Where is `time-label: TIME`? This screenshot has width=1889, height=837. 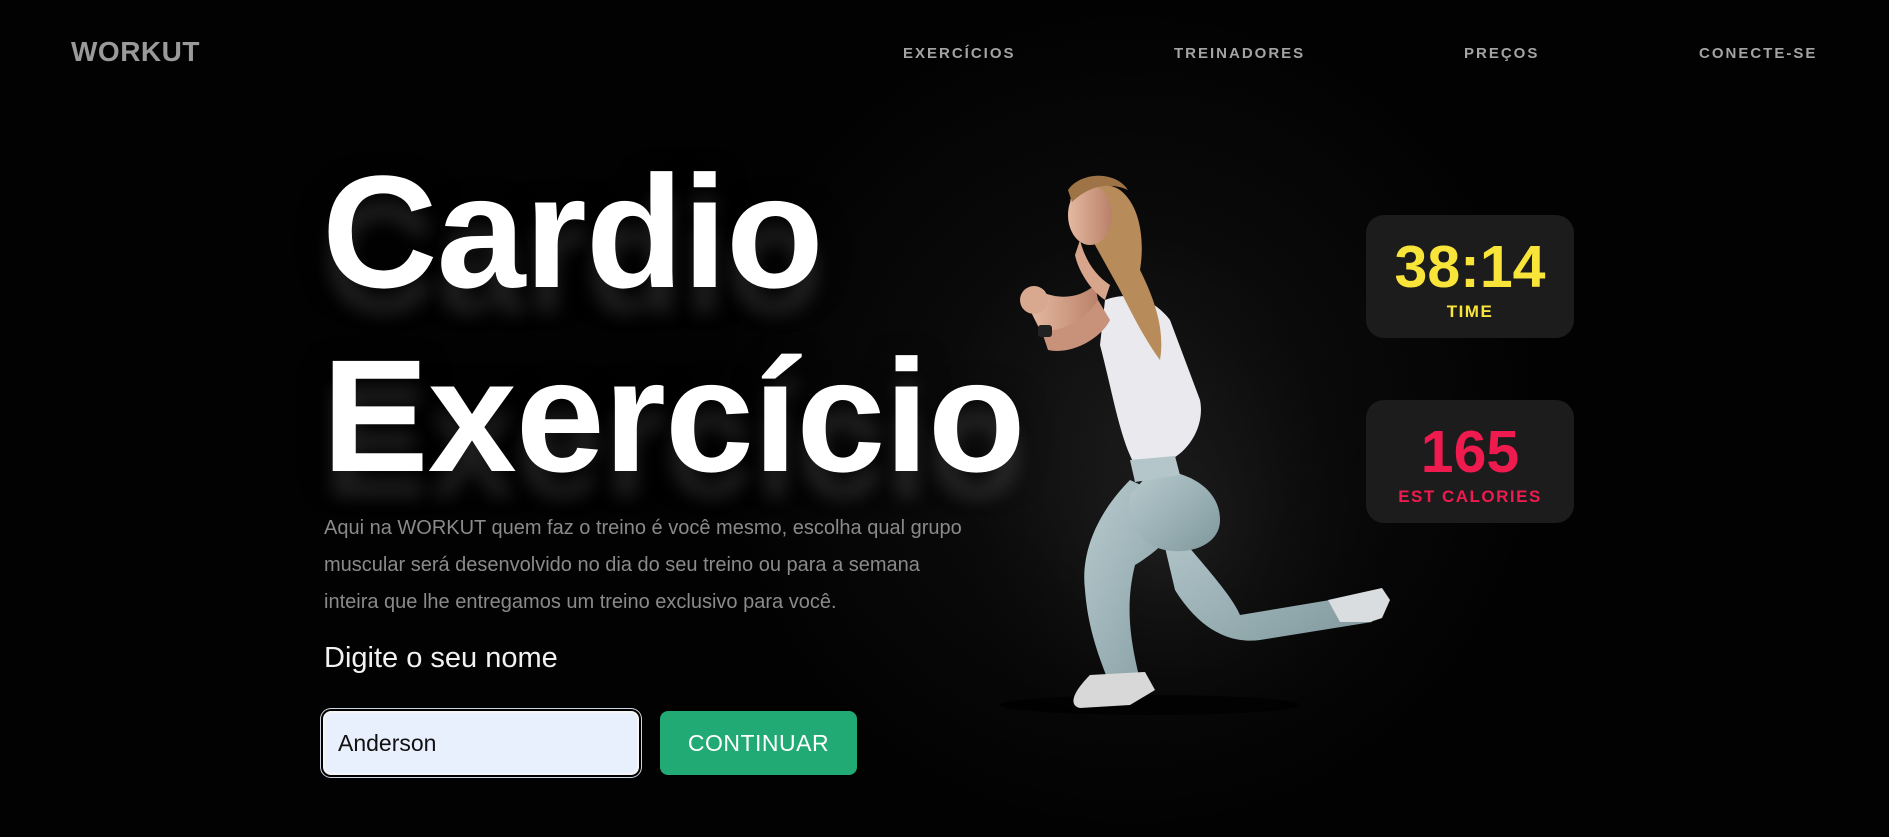
time-label: TIME is located at coordinates (1470, 311).